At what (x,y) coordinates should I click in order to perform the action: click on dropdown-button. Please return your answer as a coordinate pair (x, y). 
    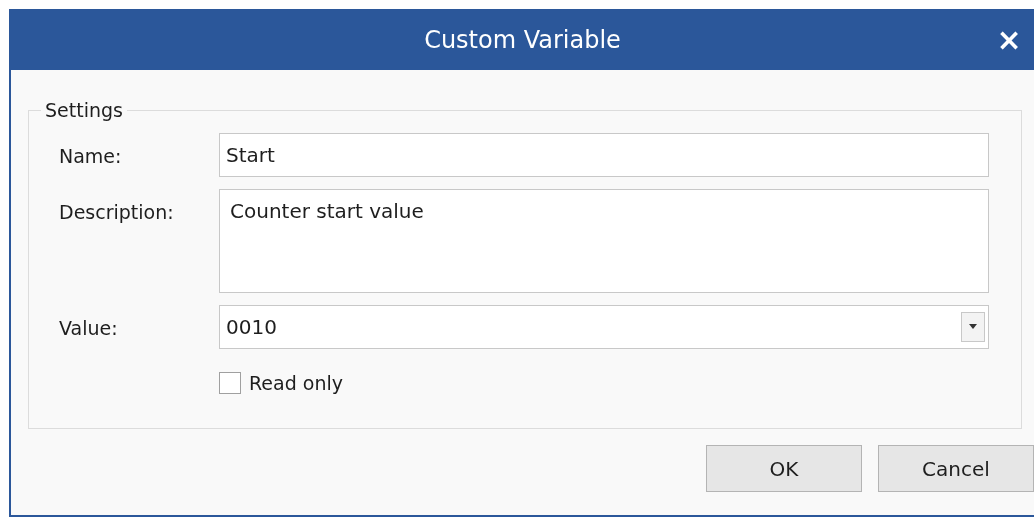
    Looking at the image, I should click on (973, 326).